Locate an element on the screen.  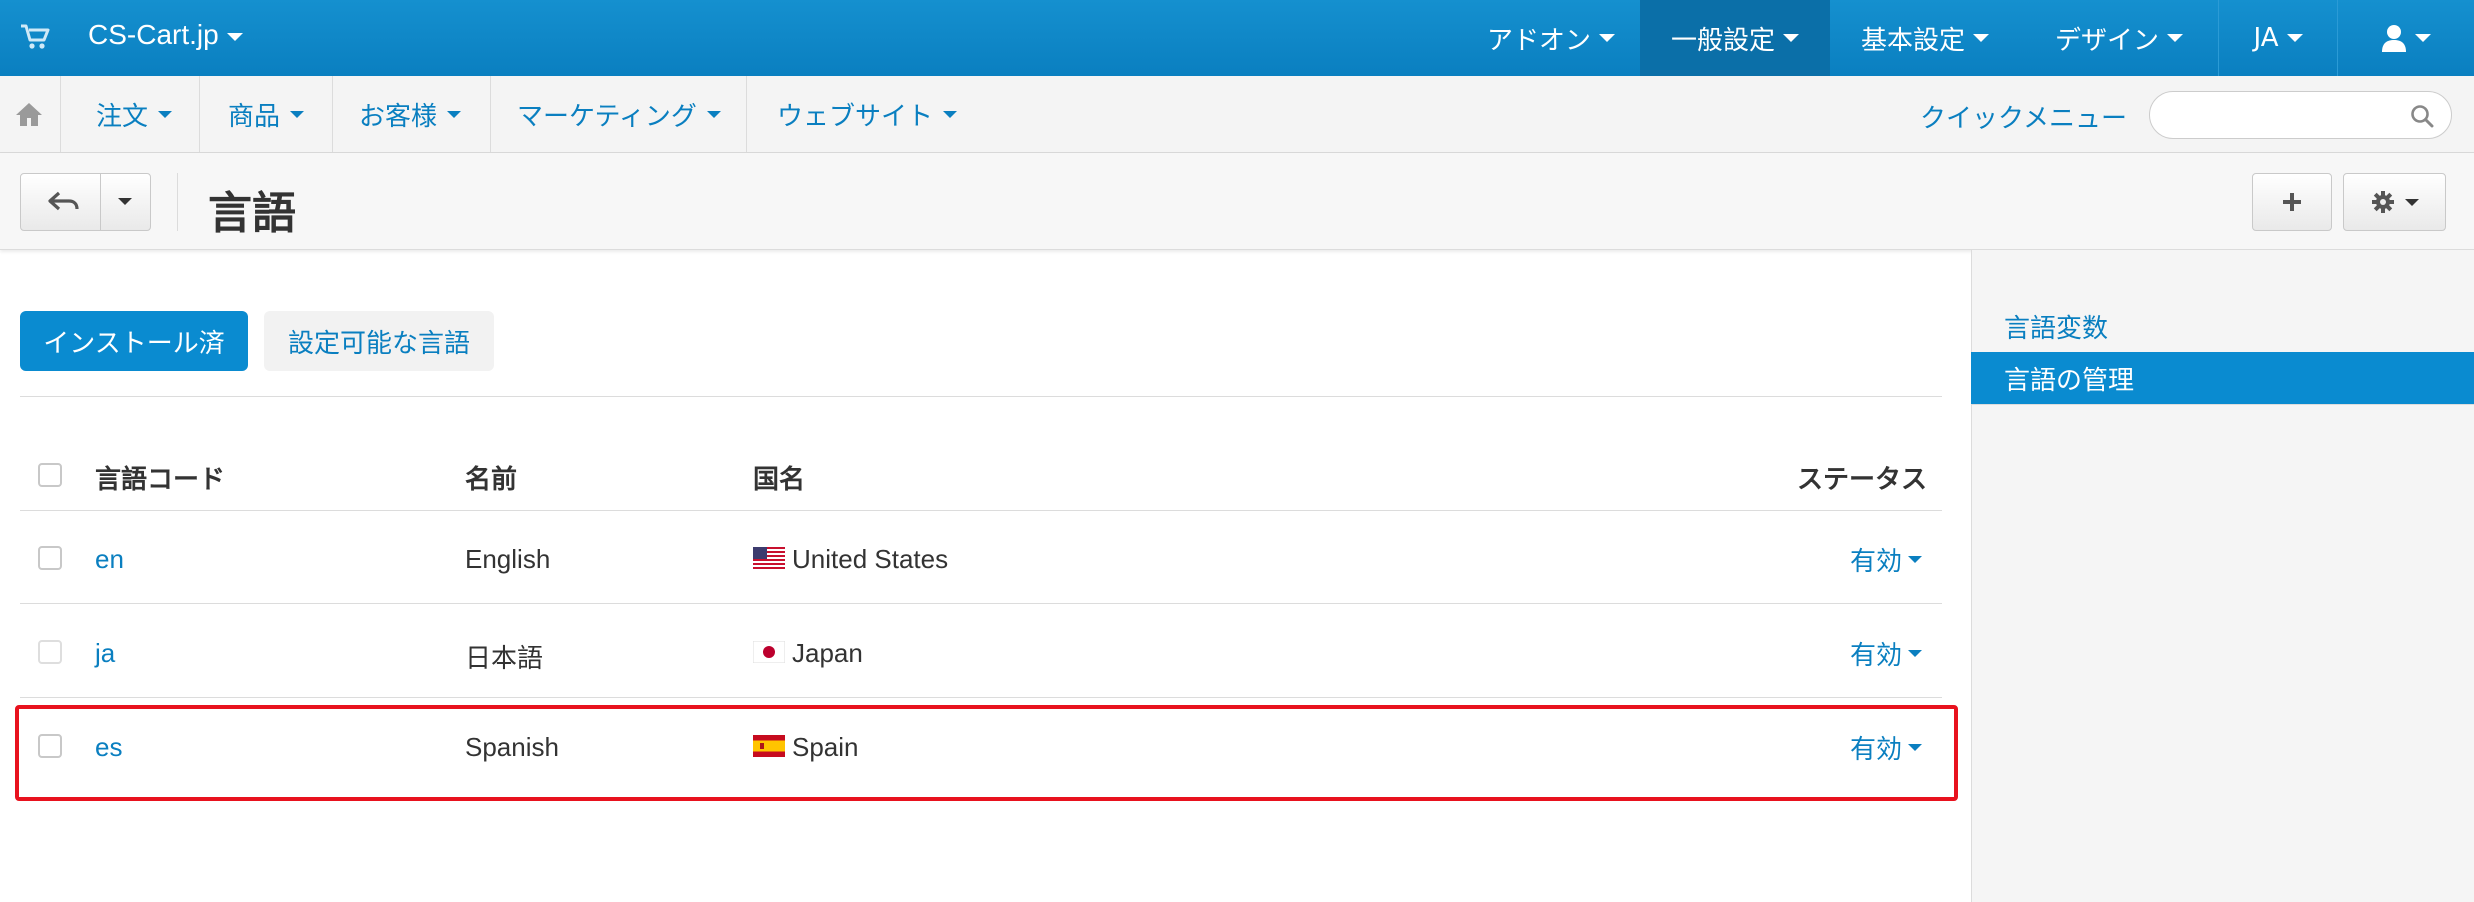
top-menu-language: JA is located at coordinates (2278, 38).